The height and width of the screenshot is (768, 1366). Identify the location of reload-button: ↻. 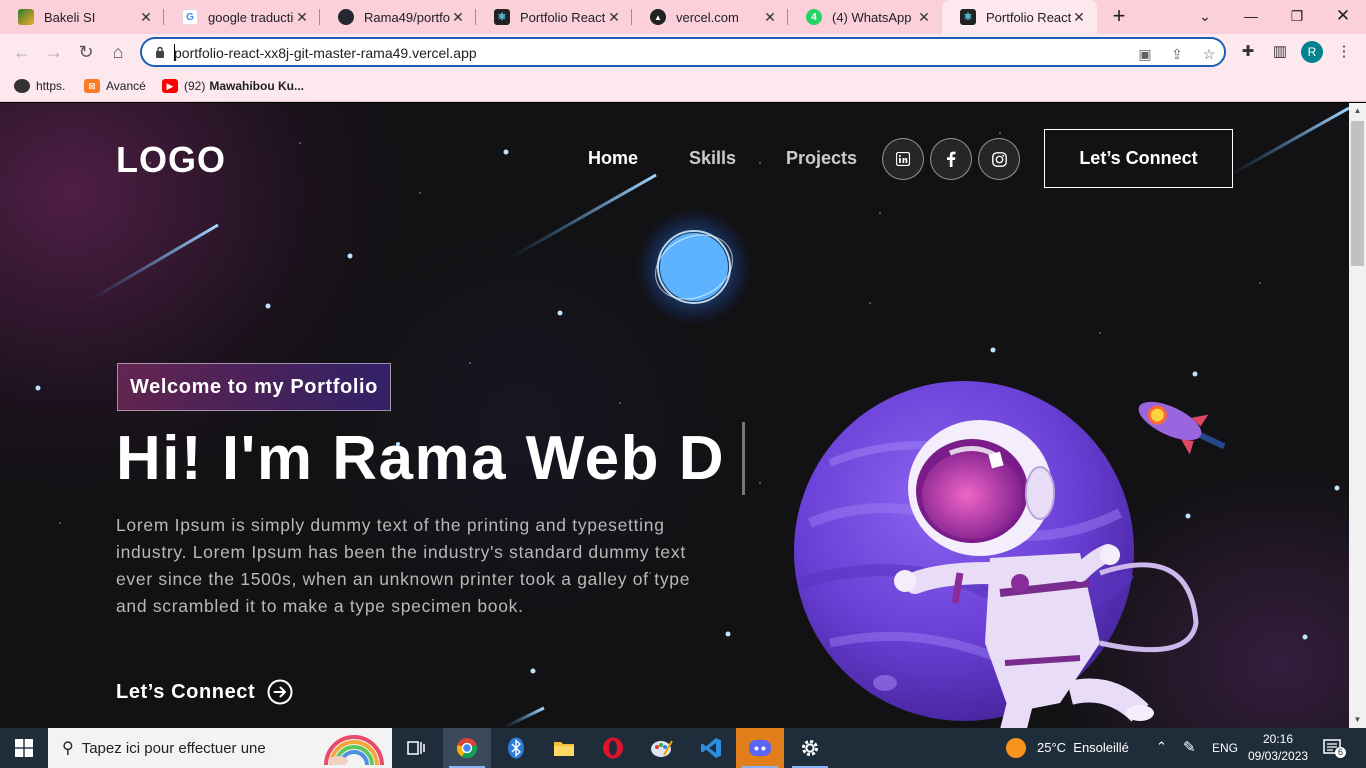
(86, 52).